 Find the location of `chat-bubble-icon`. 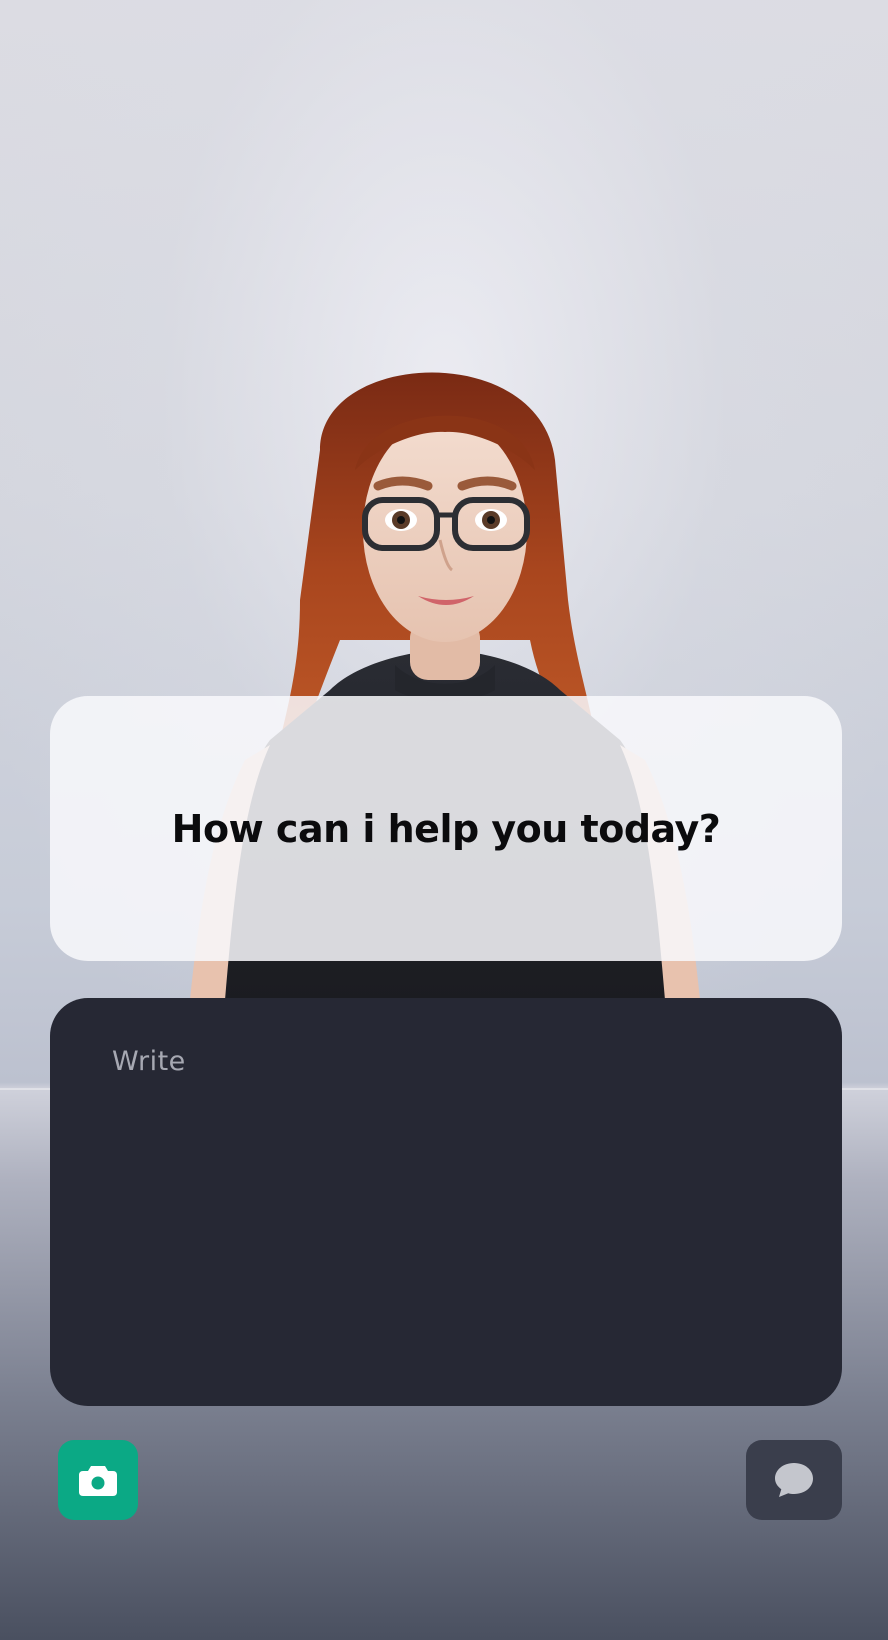

chat-bubble-icon is located at coordinates (794, 1480).